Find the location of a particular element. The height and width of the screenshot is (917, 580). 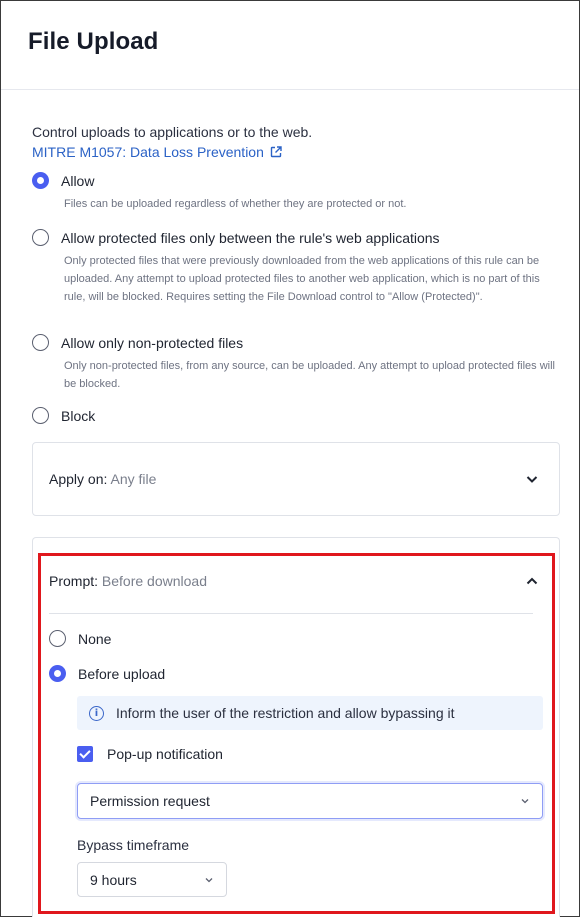

page-title: File Upload is located at coordinates (93, 41).